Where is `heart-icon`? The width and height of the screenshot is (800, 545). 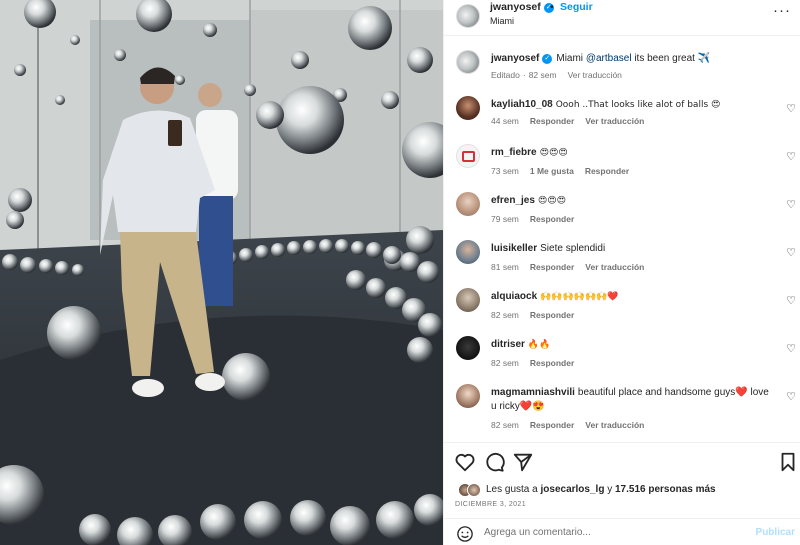 heart-icon is located at coordinates (465, 462).